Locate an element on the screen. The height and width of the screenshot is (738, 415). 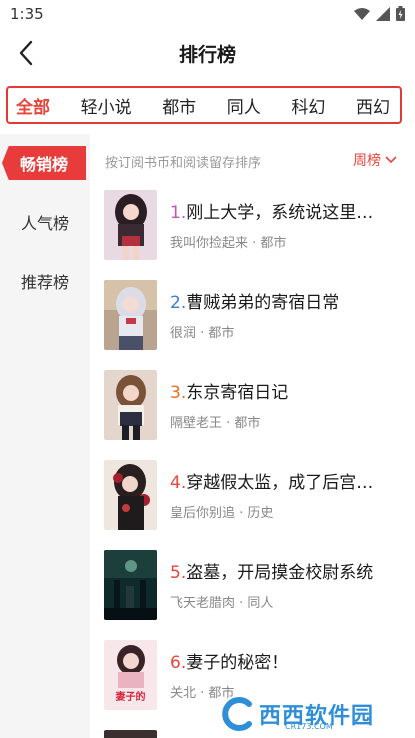
book-title: 5.盗墓，开局摸金校尉系统 is located at coordinates (288, 570).